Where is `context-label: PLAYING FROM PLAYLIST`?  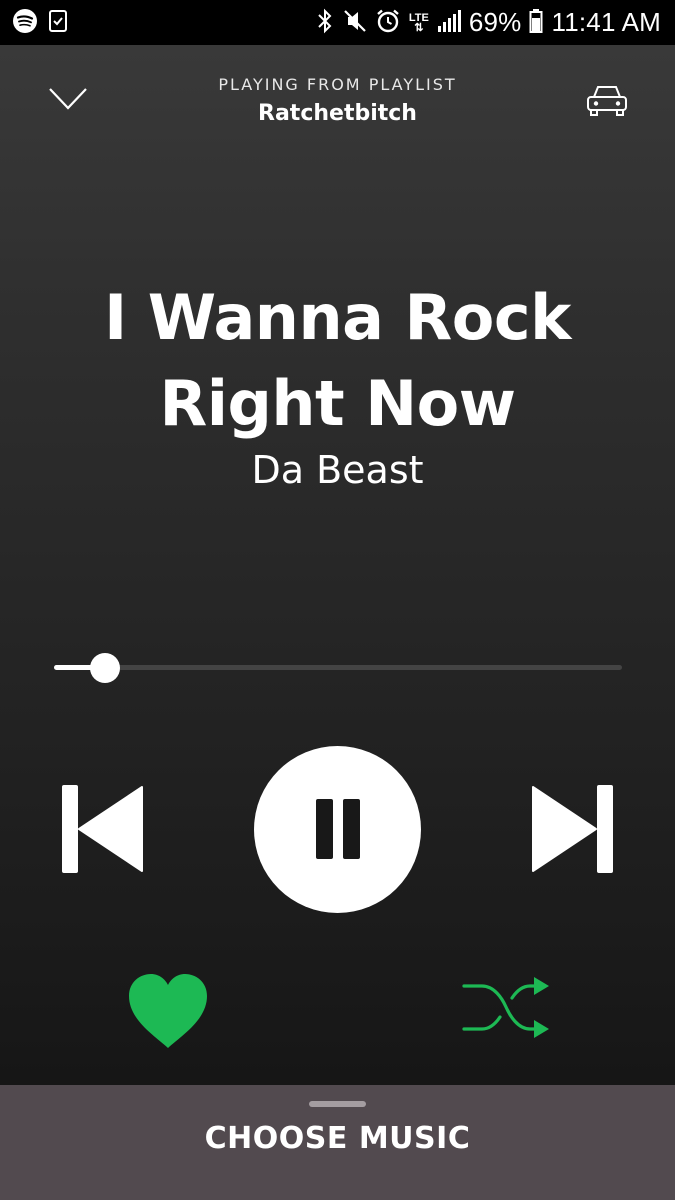 context-label: PLAYING FROM PLAYLIST is located at coordinates (337, 84).